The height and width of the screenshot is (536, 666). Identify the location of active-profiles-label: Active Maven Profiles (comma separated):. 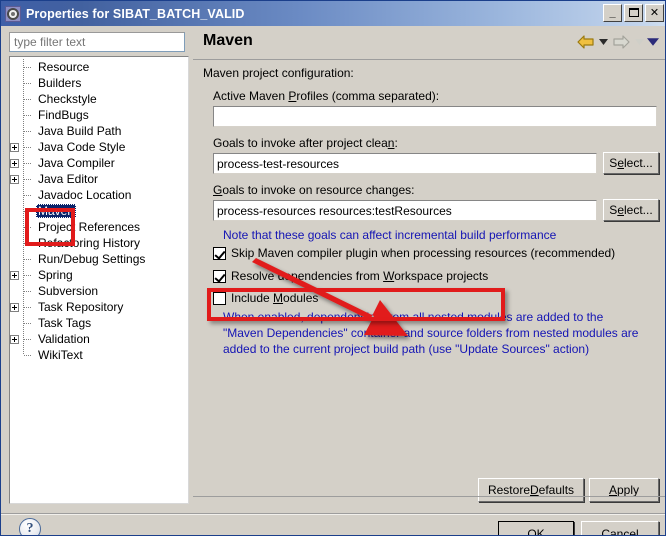
(326, 96).